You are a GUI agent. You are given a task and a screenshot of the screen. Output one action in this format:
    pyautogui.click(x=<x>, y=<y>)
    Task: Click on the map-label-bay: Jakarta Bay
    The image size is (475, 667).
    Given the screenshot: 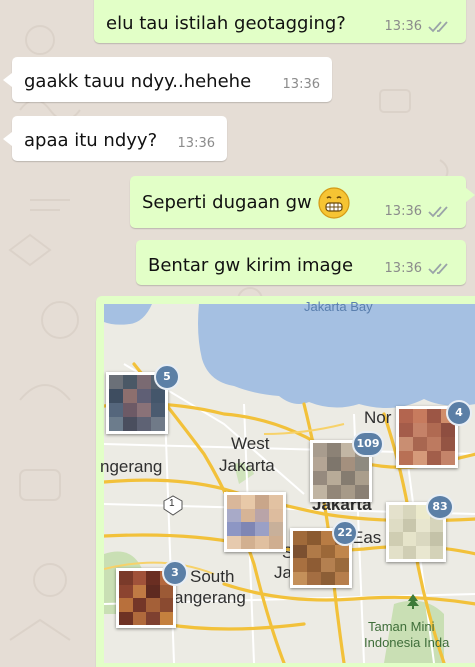 What is the action you would take?
    pyautogui.click(x=338, y=306)
    